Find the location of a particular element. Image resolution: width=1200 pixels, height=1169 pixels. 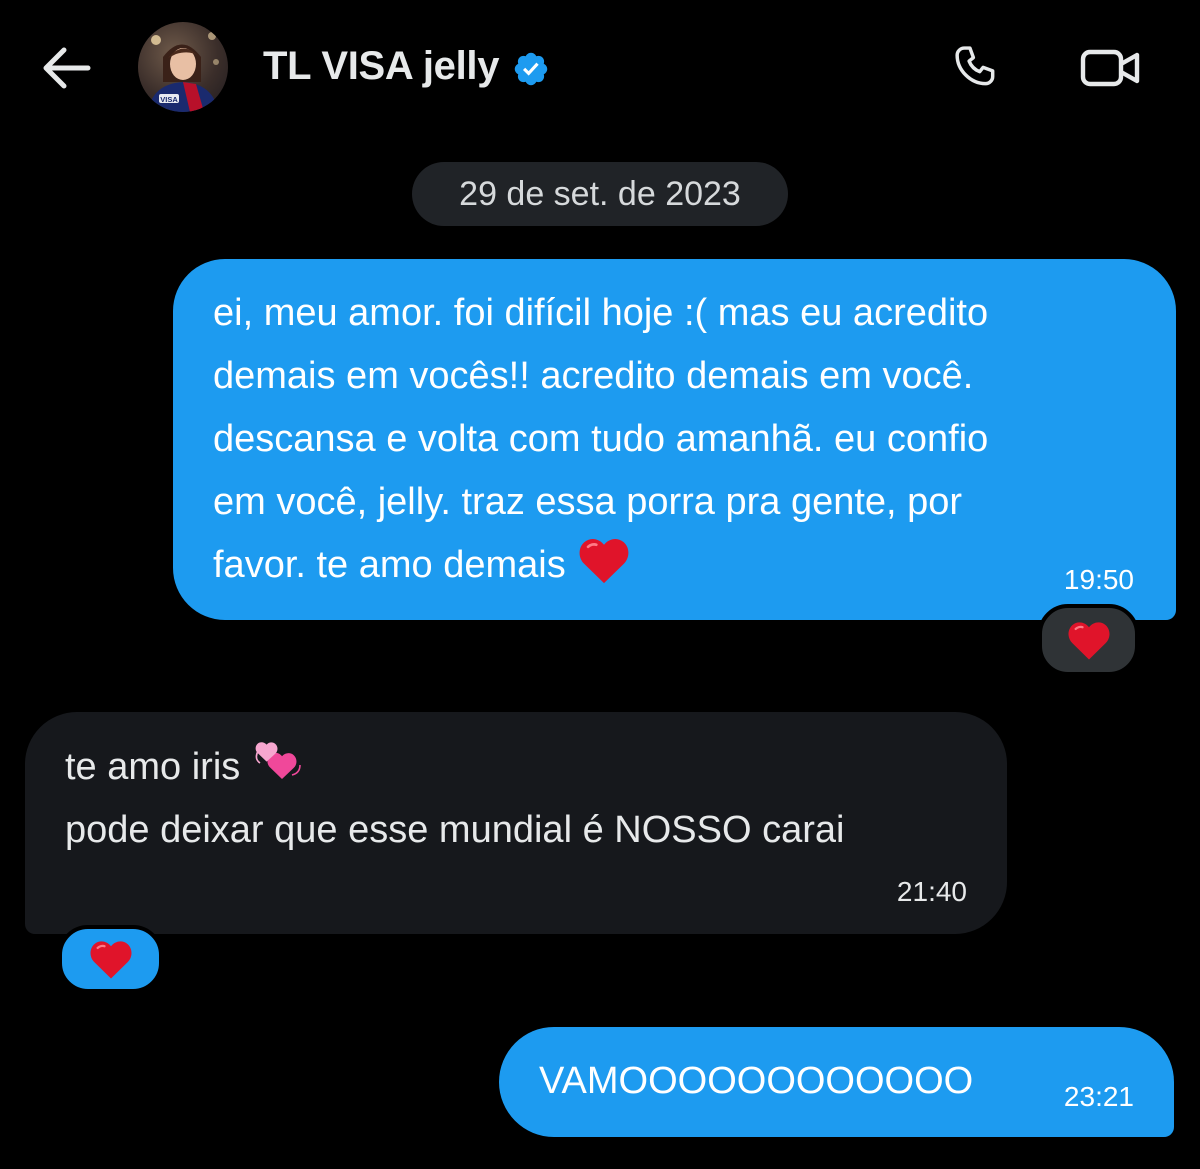

avatar-photo: VISA is located at coordinates (183, 72).